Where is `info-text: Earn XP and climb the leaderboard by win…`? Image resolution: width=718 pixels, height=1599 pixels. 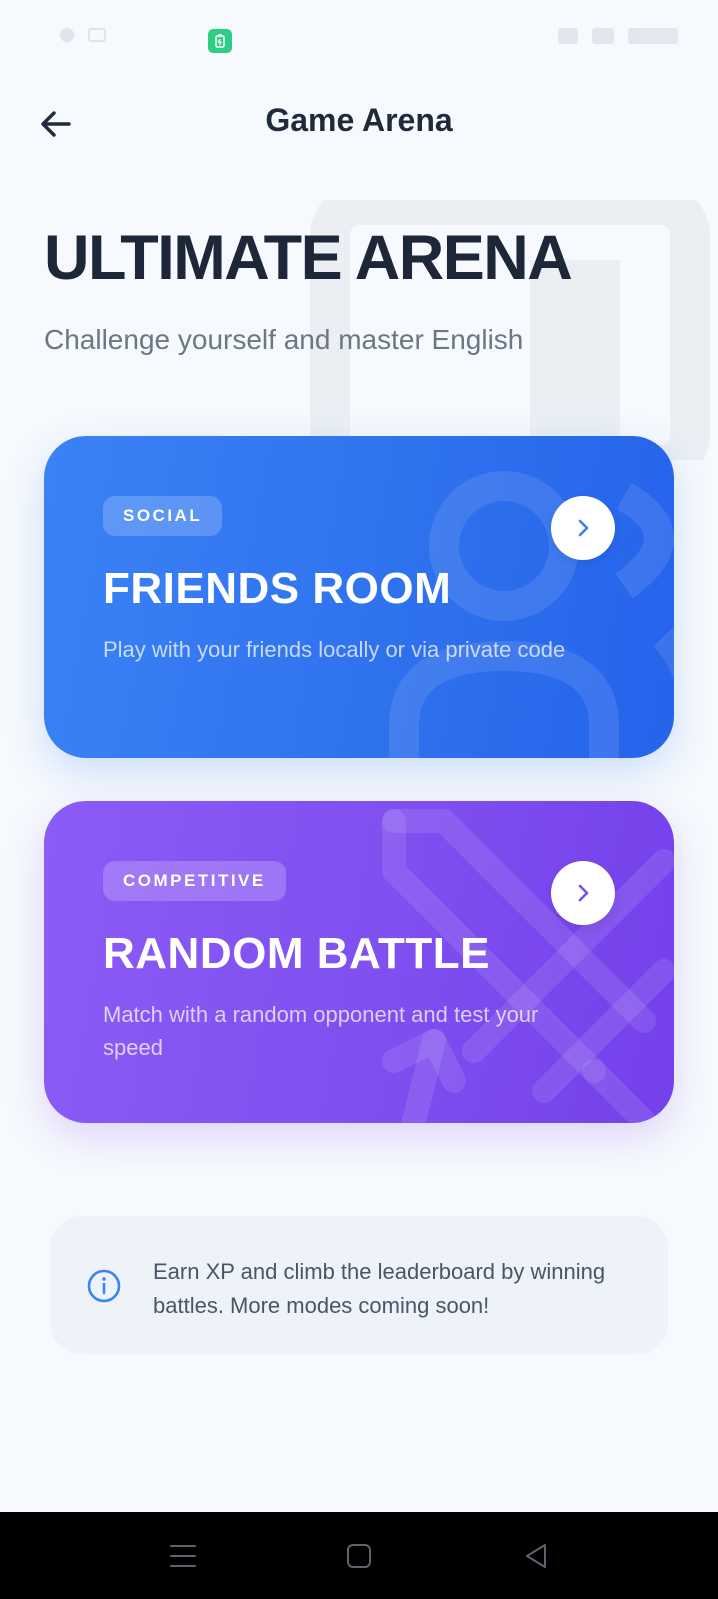
info-text: Earn XP and climb the leaderboard by win… is located at coordinates (379, 1288).